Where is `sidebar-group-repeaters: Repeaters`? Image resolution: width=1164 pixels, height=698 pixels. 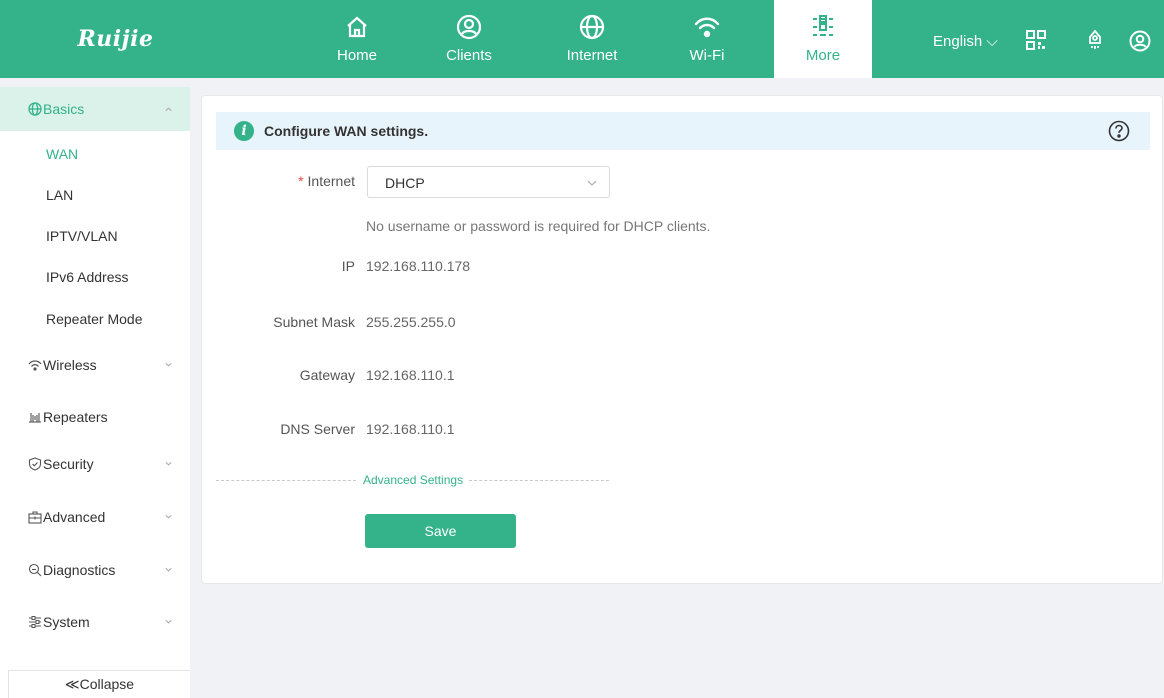 sidebar-group-repeaters: Repeaters is located at coordinates (95, 417).